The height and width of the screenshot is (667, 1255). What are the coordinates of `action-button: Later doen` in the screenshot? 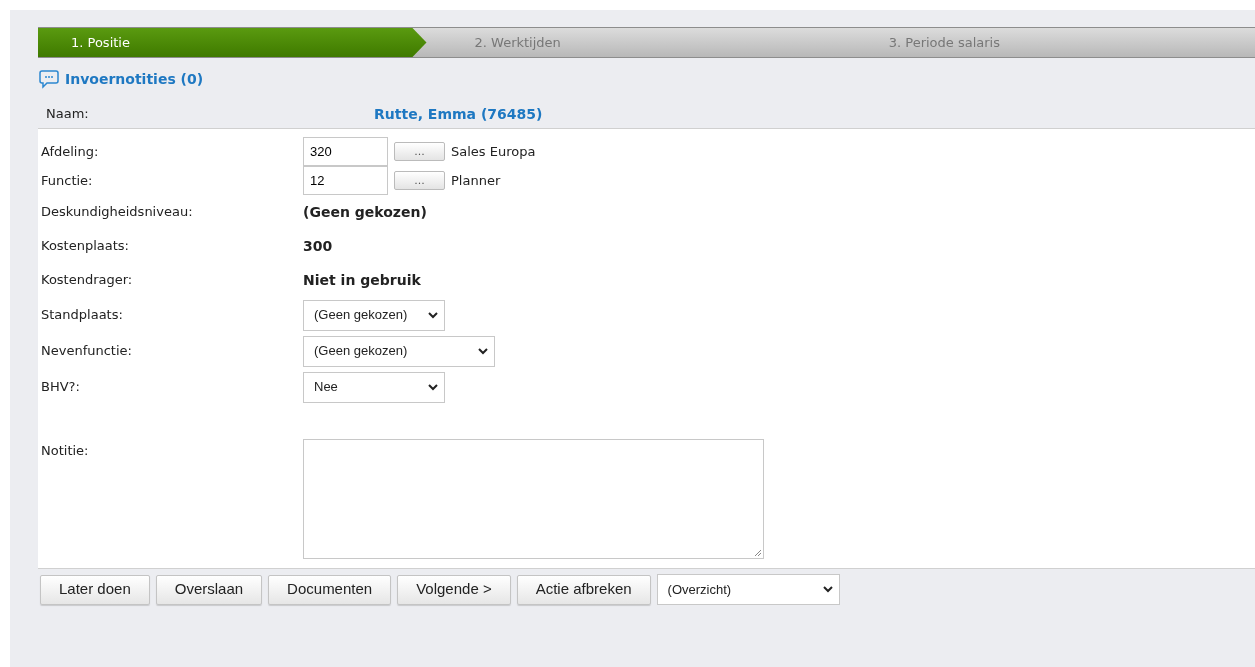 It's located at (95, 589).